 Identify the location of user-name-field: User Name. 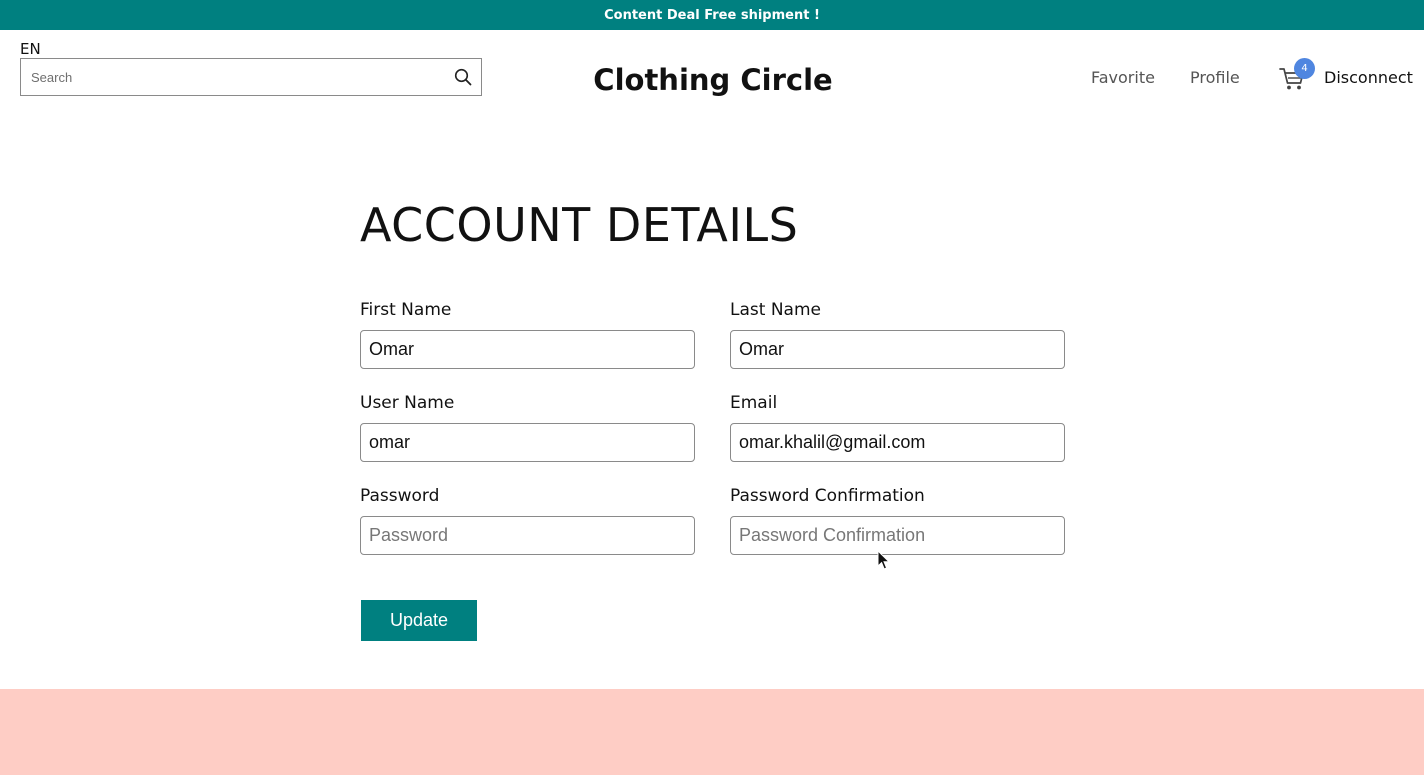
(527, 427).